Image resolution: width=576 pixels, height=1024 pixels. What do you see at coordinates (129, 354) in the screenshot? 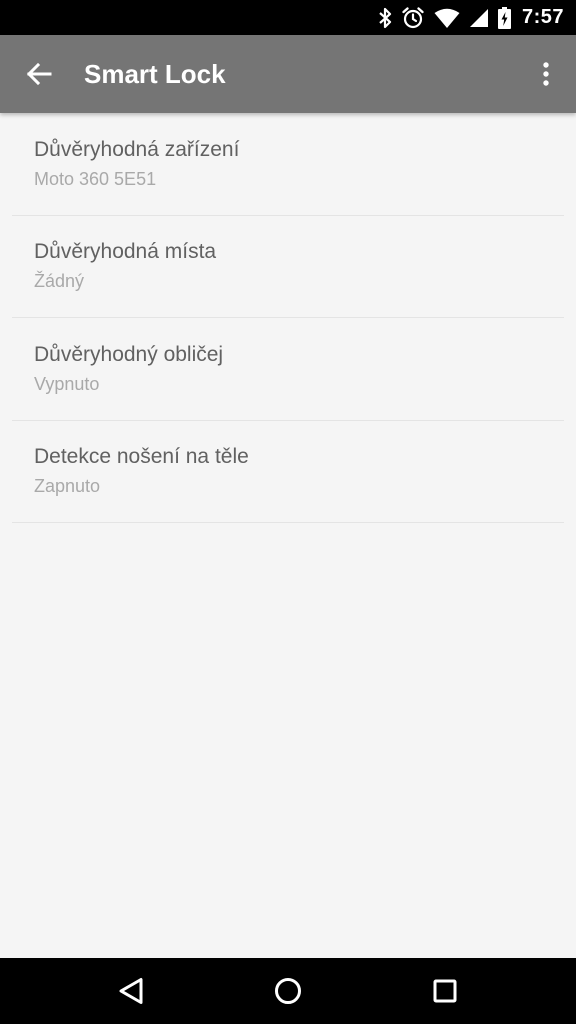
I see `setting-title: Důvěryhodný obličej` at bounding box center [129, 354].